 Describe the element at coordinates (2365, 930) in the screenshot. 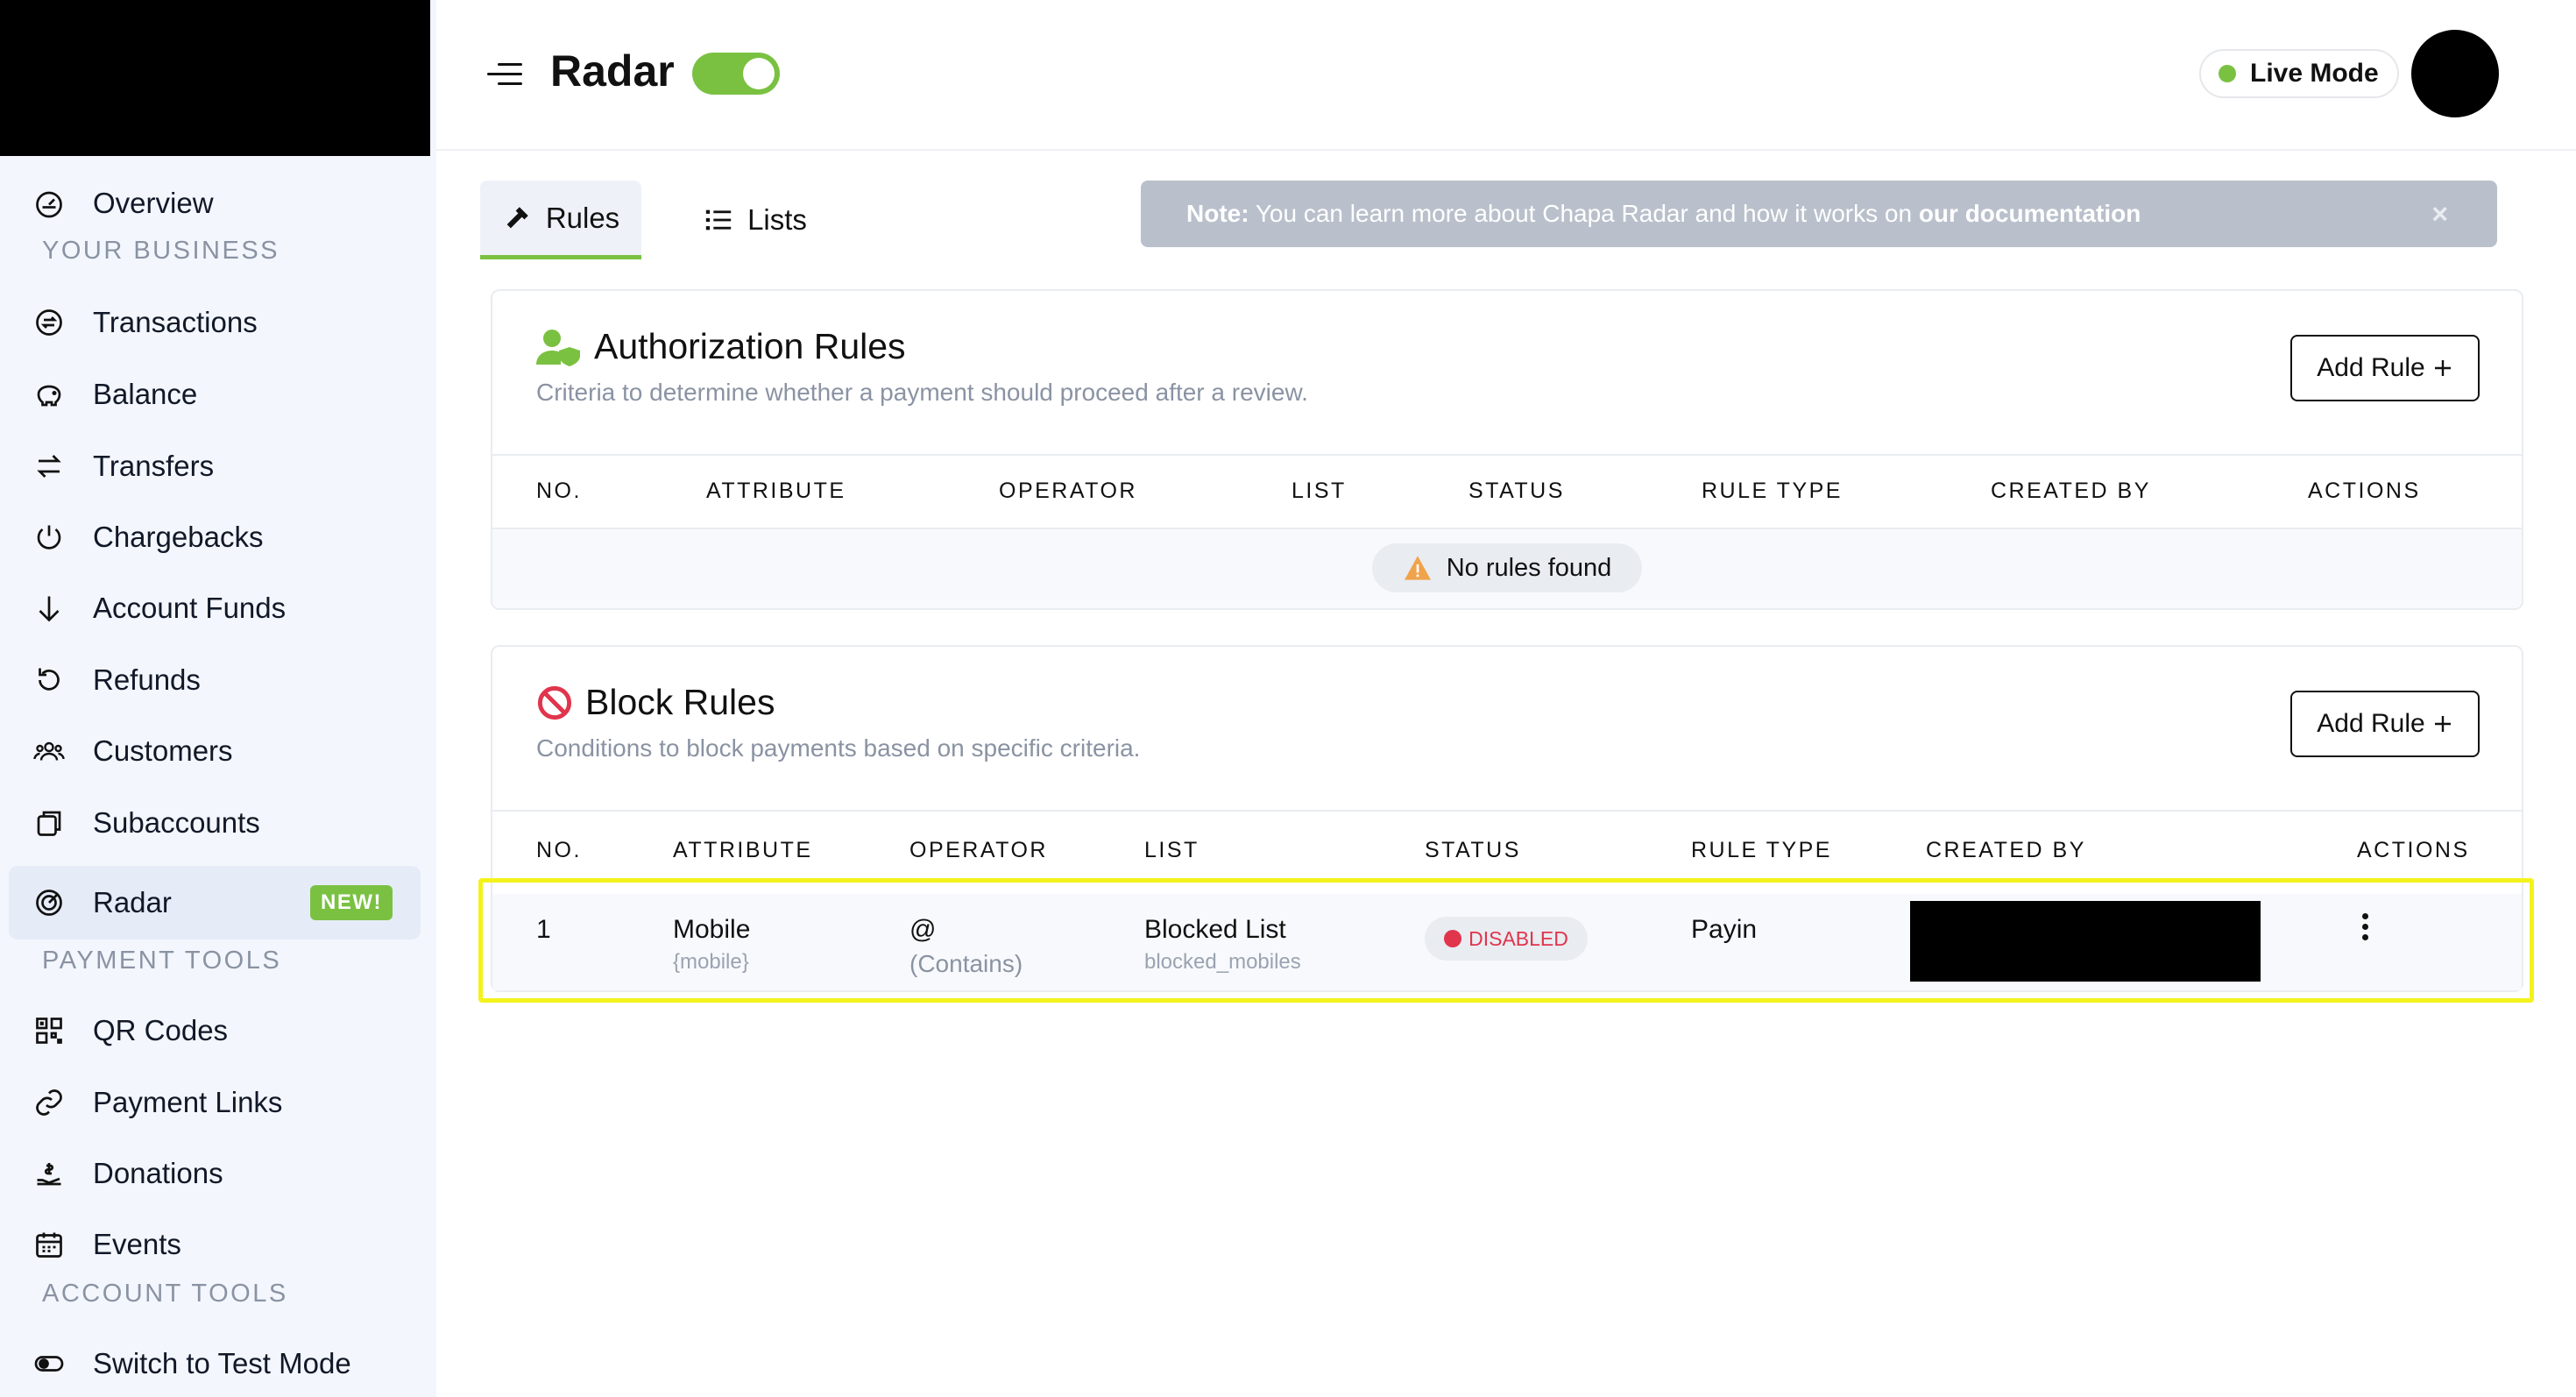

I see `more-actions-icon` at that location.